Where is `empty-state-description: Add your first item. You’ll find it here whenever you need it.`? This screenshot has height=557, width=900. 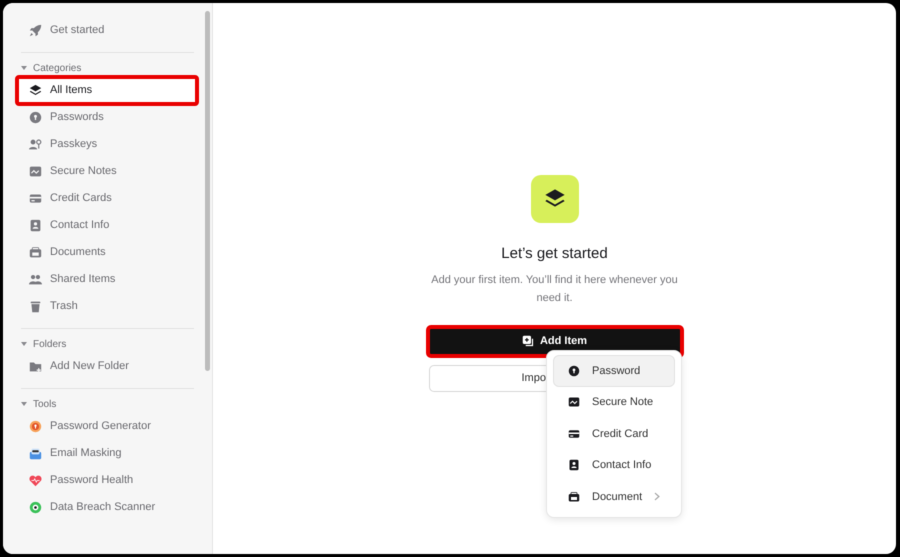
empty-state-description: Add your first item. You’ll find it here whenever you need it. is located at coordinates (554, 289).